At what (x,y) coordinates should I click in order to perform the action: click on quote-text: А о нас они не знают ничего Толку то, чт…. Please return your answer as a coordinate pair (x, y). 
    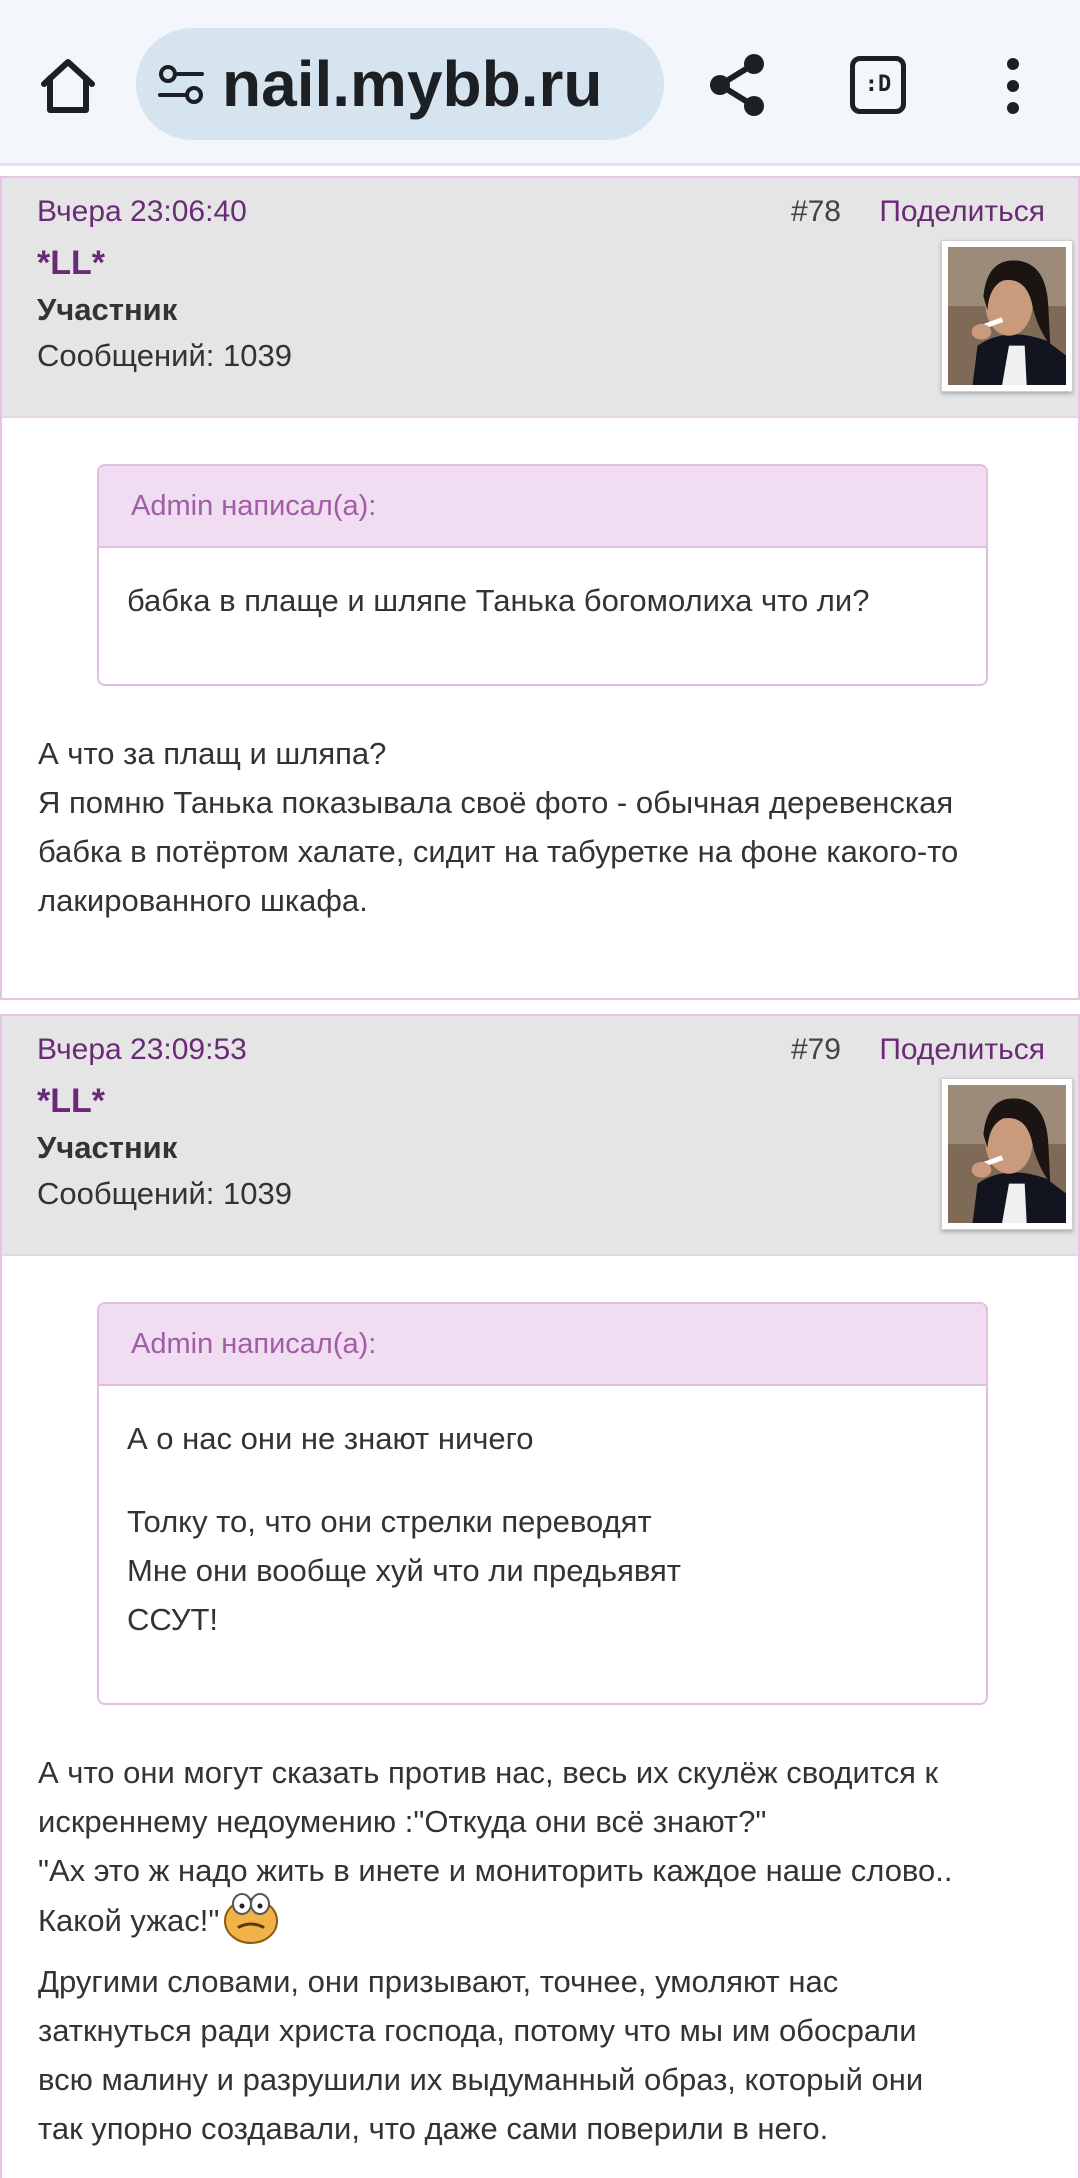
    Looking at the image, I should click on (542, 1515).